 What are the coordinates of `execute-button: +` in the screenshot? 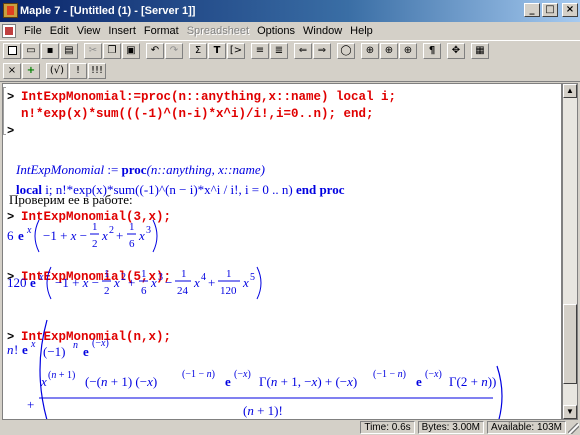 It's located at (31, 70).